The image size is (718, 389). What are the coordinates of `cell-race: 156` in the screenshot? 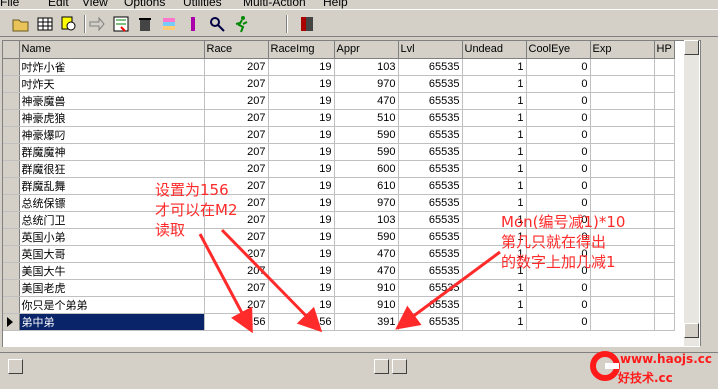 It's located at (236, 322).